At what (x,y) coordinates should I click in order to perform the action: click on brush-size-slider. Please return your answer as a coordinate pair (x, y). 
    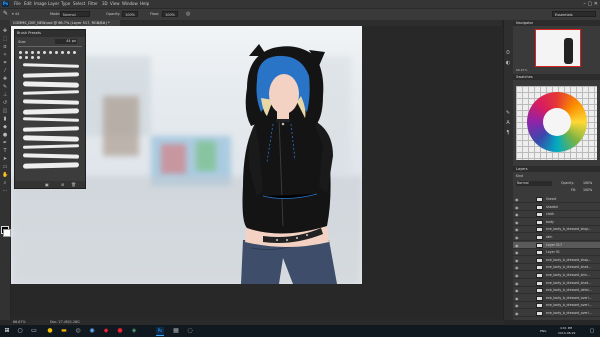
    Looking at the image, I should click on (50, 46).